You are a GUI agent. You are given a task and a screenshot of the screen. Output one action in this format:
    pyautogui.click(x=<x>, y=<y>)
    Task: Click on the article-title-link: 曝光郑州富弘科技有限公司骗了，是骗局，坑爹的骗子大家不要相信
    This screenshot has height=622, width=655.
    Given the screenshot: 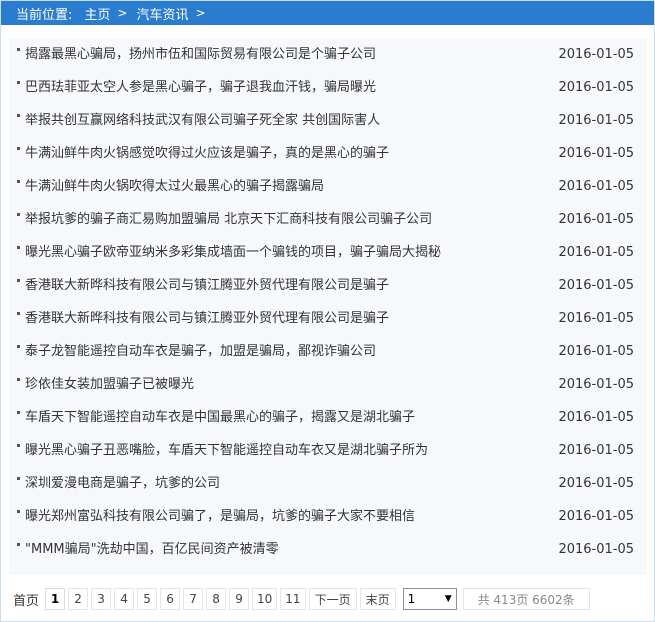 What is the action you would take?
    pyautogui.click(x=220, y=517)
    